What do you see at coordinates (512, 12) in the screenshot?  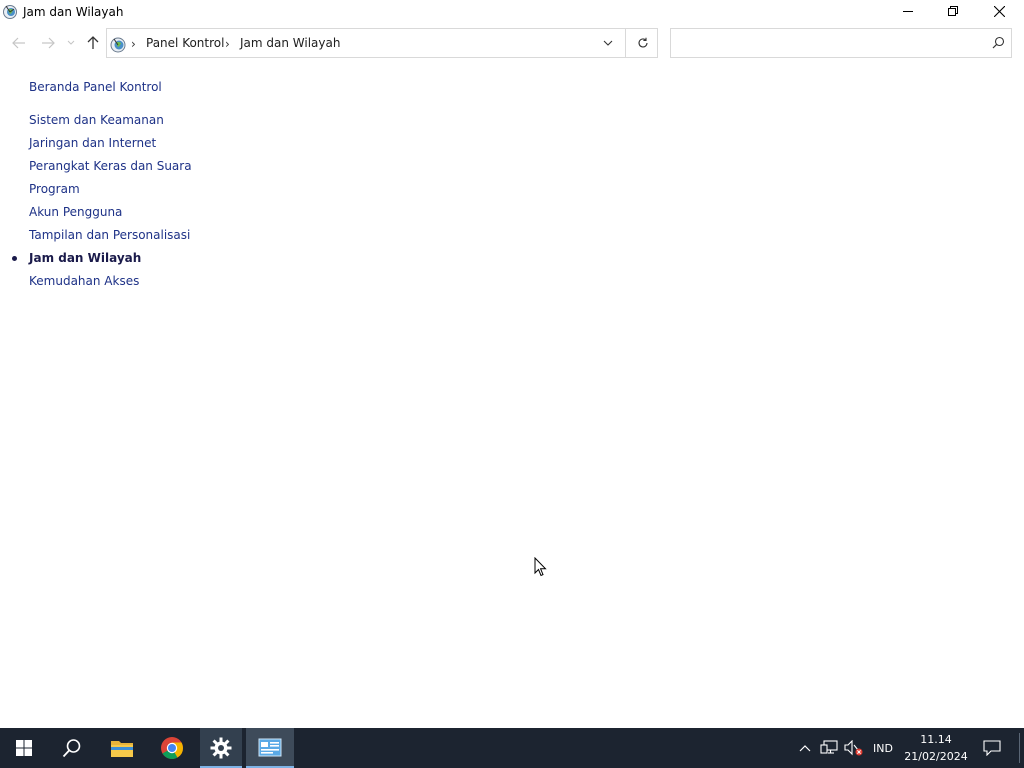 I see `title-bar: Jam dan Wilayah` at bounding box center [512, 12].